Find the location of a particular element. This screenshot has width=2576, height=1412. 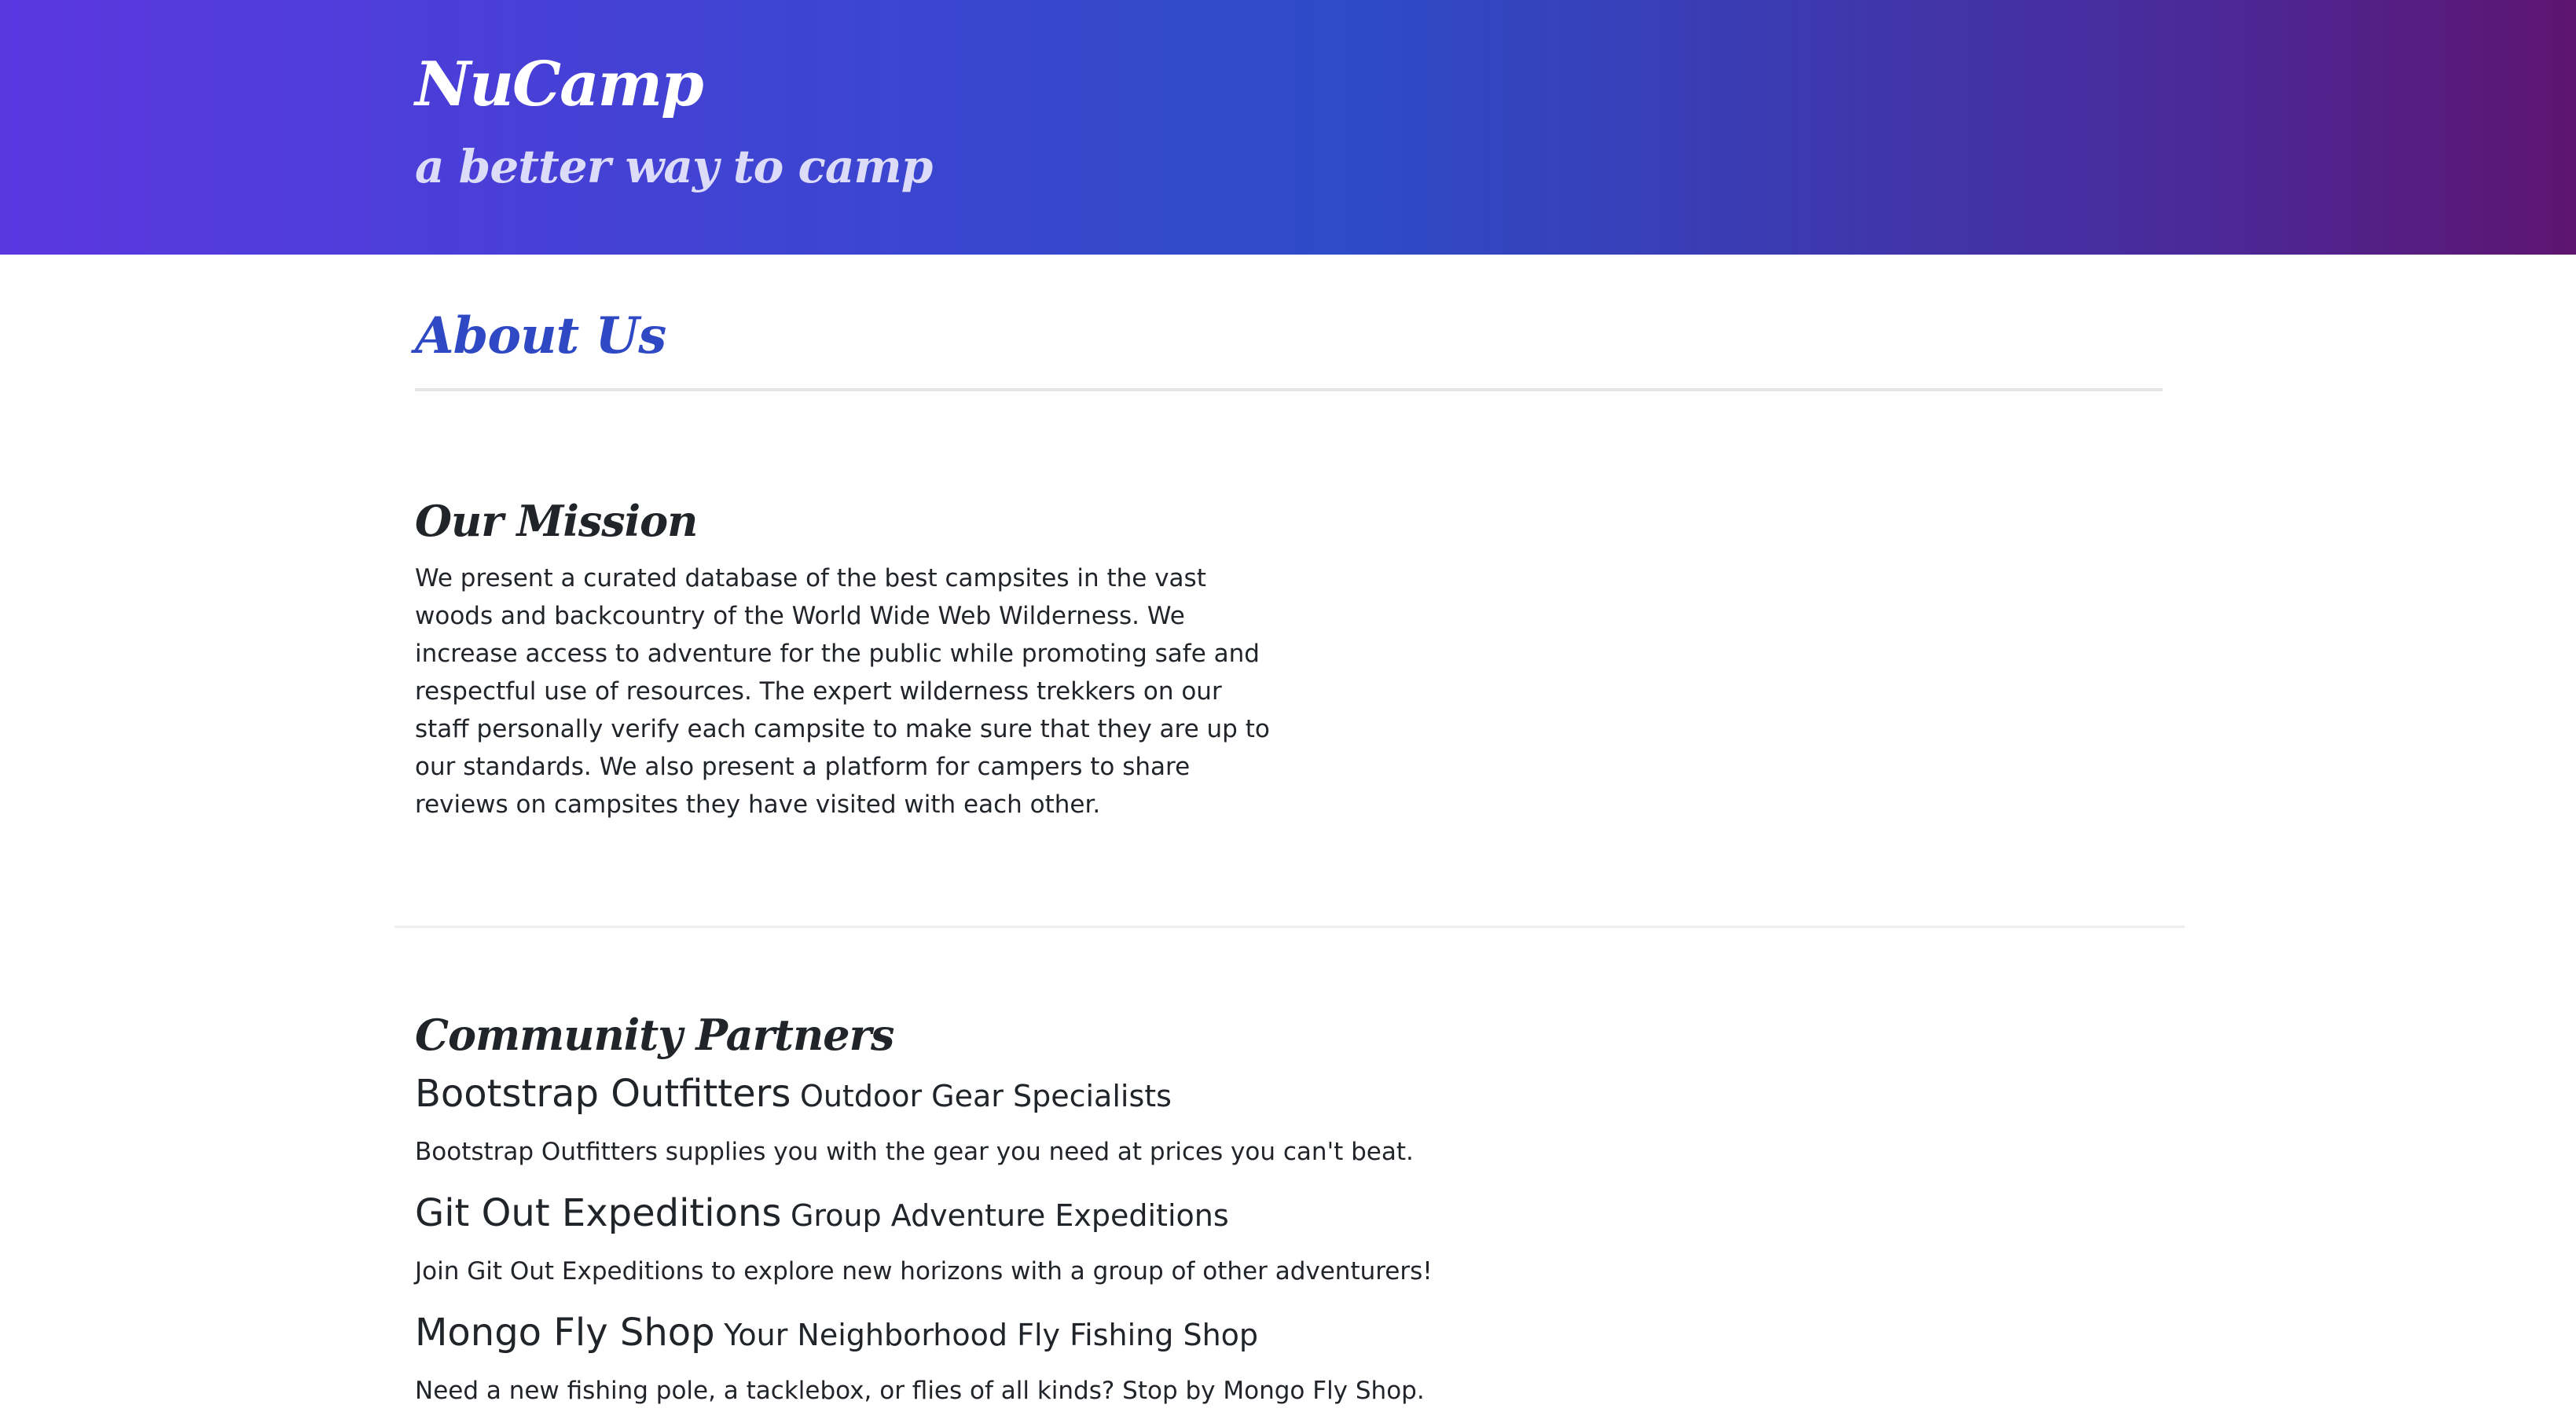

partner-subtitle: Group Adventure Expeditions is located at coordinates (1009, 1215).